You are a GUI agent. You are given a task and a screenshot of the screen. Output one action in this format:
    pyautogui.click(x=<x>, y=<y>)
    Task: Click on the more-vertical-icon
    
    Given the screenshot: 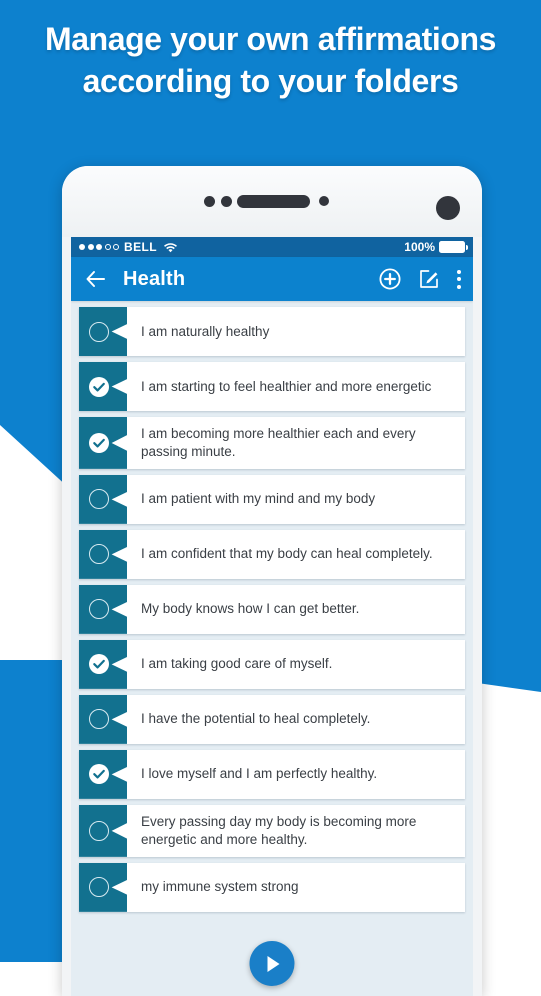 What is the action you would take?
    pyautogui.click(x=459, y=279)
    